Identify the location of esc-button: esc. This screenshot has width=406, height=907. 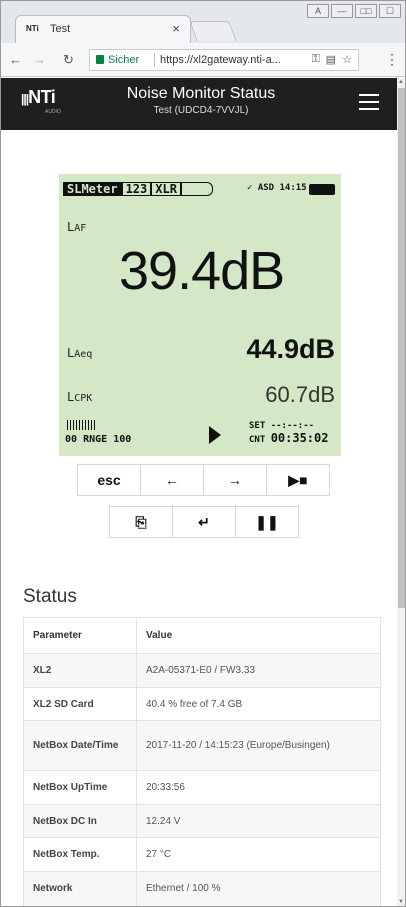
(109, 480).